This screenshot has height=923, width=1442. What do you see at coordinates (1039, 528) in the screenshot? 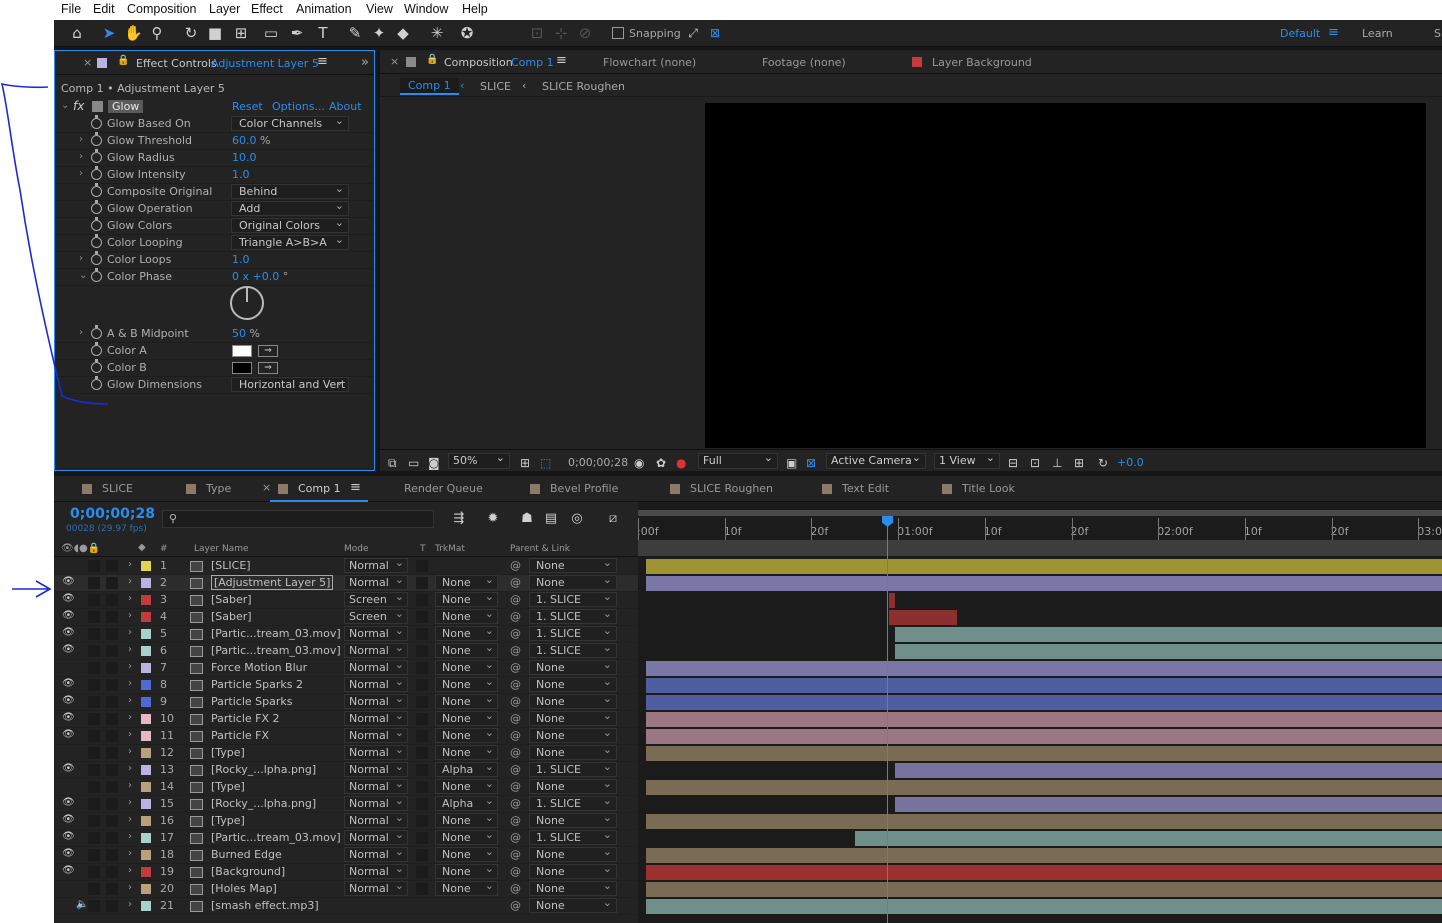
I see `time-ruler: :00f 10f 20f 01:00f 10f 20f 02:00f 10f 20f 03:00f` at bounding box center [1039, 528].